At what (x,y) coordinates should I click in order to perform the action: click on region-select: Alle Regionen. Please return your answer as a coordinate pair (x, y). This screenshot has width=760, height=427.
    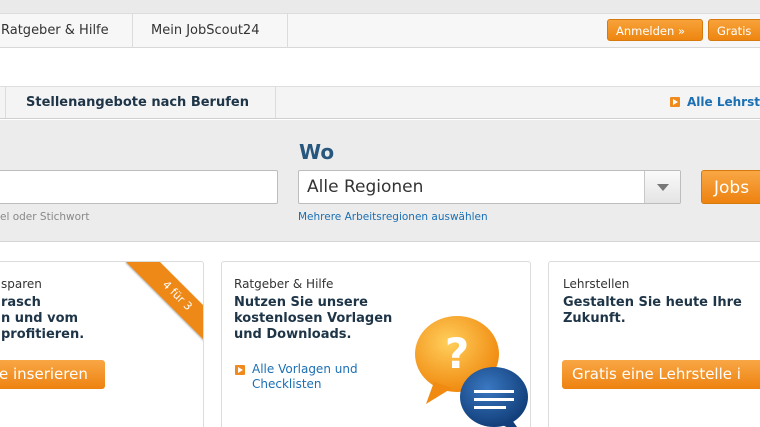
    Looking at the image, I should click on (489, 187).